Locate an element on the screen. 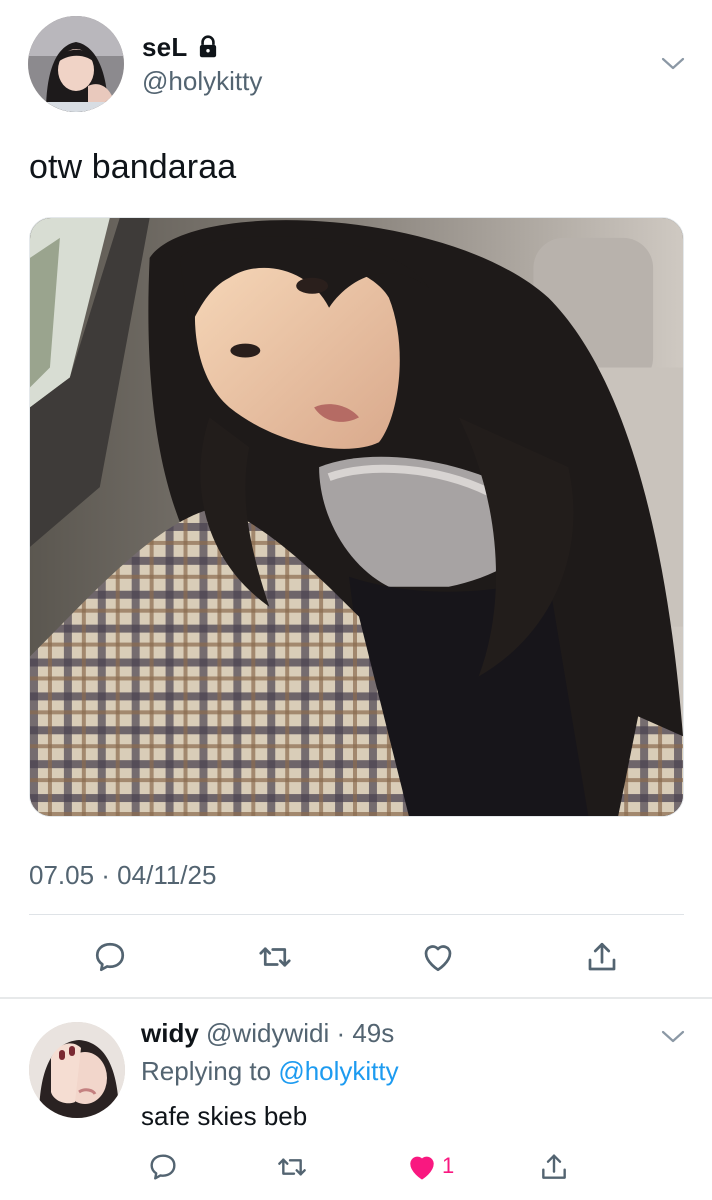  retweet-button is located at coordinates (275, 957).